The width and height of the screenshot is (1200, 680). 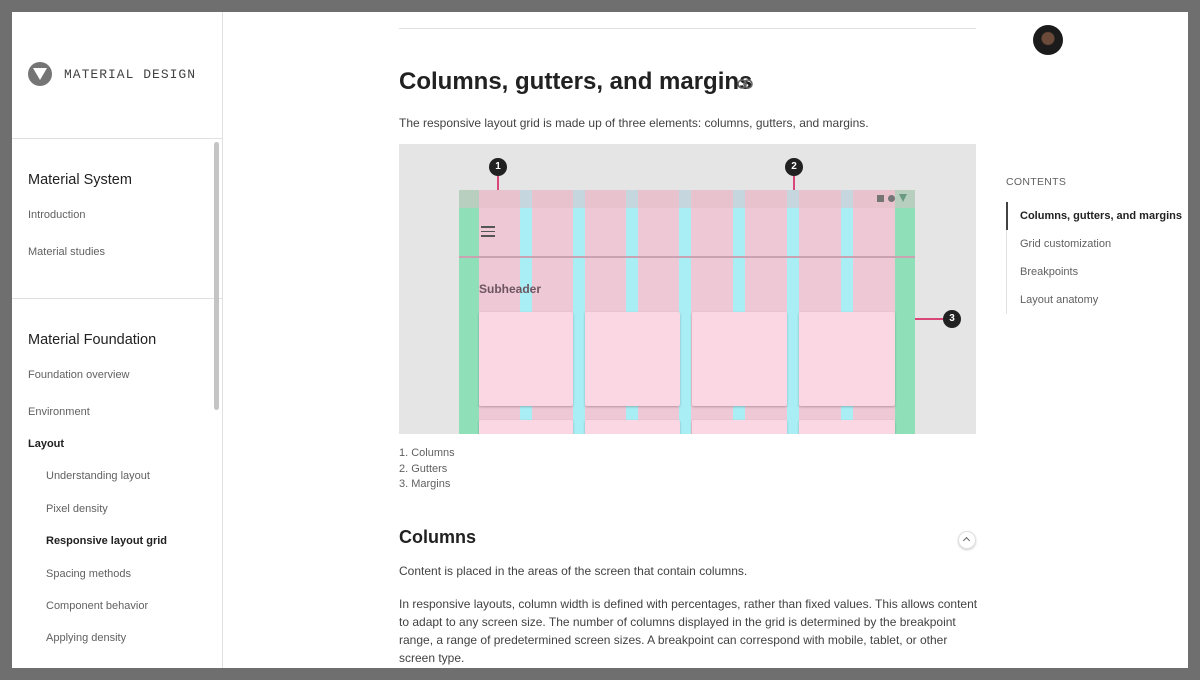 I want to click on material-logo-icon, so click(x=40, y=74).